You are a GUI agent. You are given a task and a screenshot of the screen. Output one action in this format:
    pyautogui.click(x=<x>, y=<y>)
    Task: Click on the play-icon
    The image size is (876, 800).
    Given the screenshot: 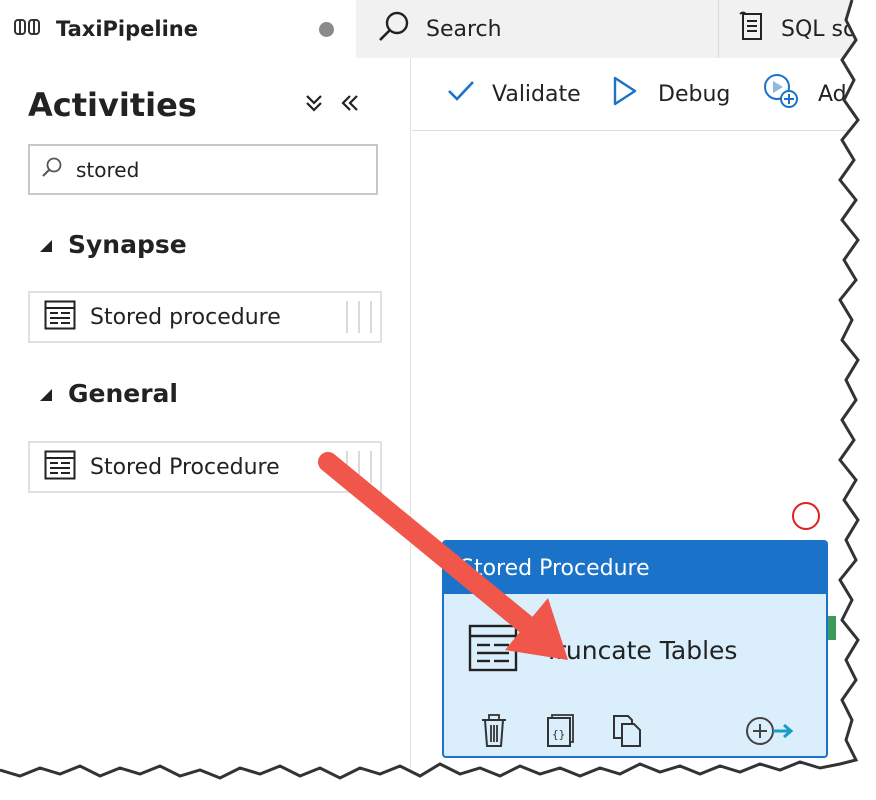 What is the action you would take?
    pyautogui.click(x=625, y=94)
    